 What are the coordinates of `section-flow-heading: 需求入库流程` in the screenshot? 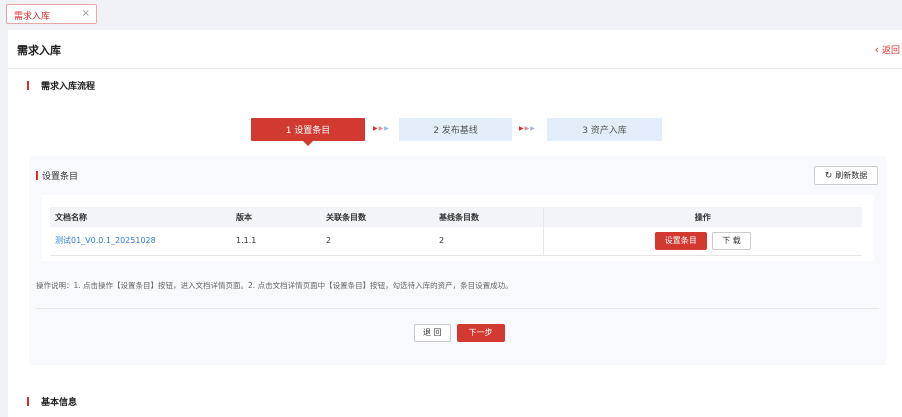 It's located at (61, 85).